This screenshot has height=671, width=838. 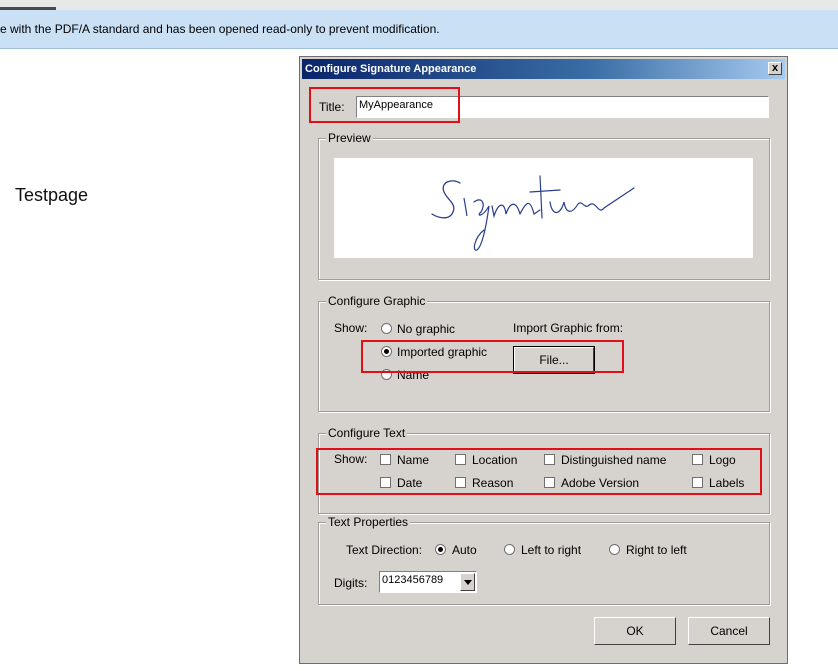 What do you see at coordinates (351, 583) in the screenshot?
I see `digits-label: Digits:` at bounding box center [351, 583].